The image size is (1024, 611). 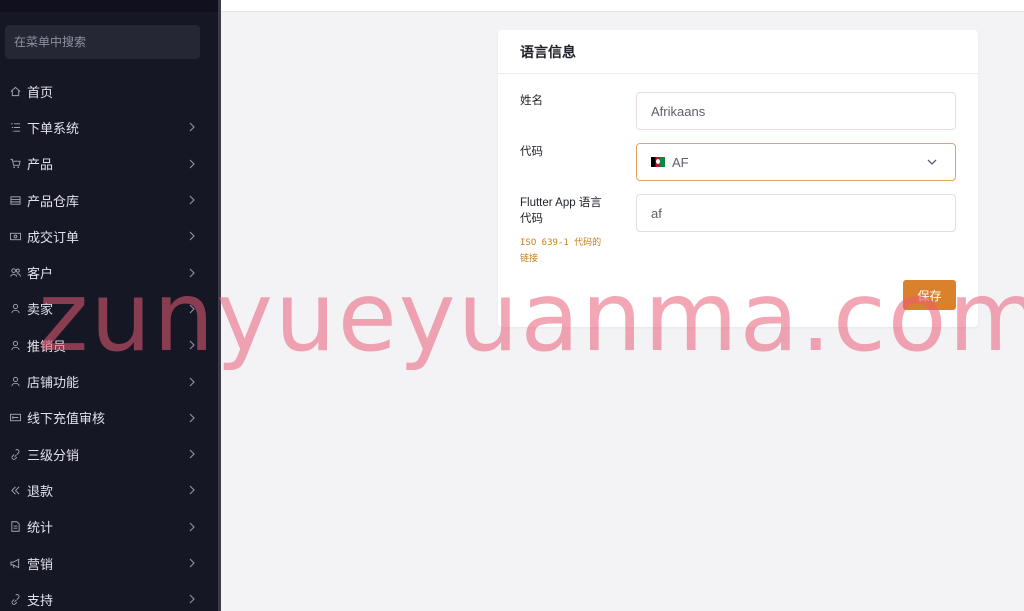 What do you see at coordinates (932, 162) in the screenshot?
I see `chevron-down-icon` at bounding box center [932, 162].